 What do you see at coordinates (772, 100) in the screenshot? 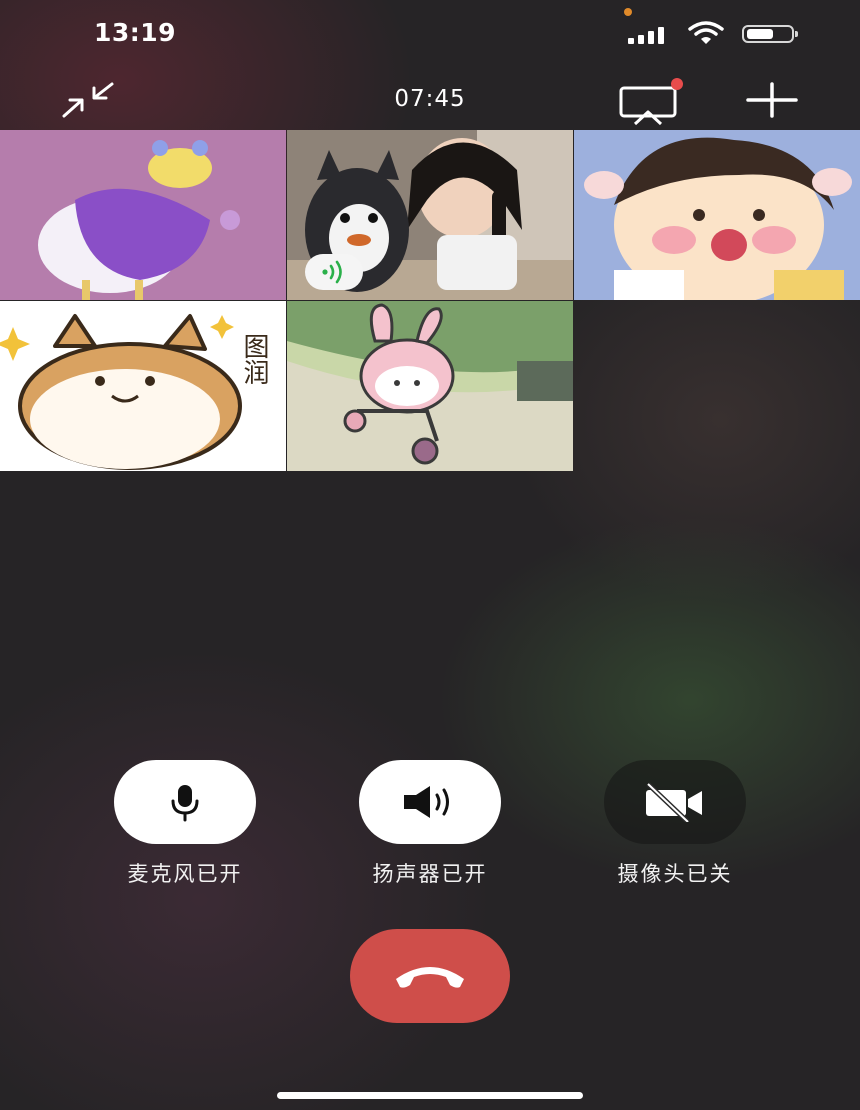
I see `add-icon` at bounding box center [772, 100].